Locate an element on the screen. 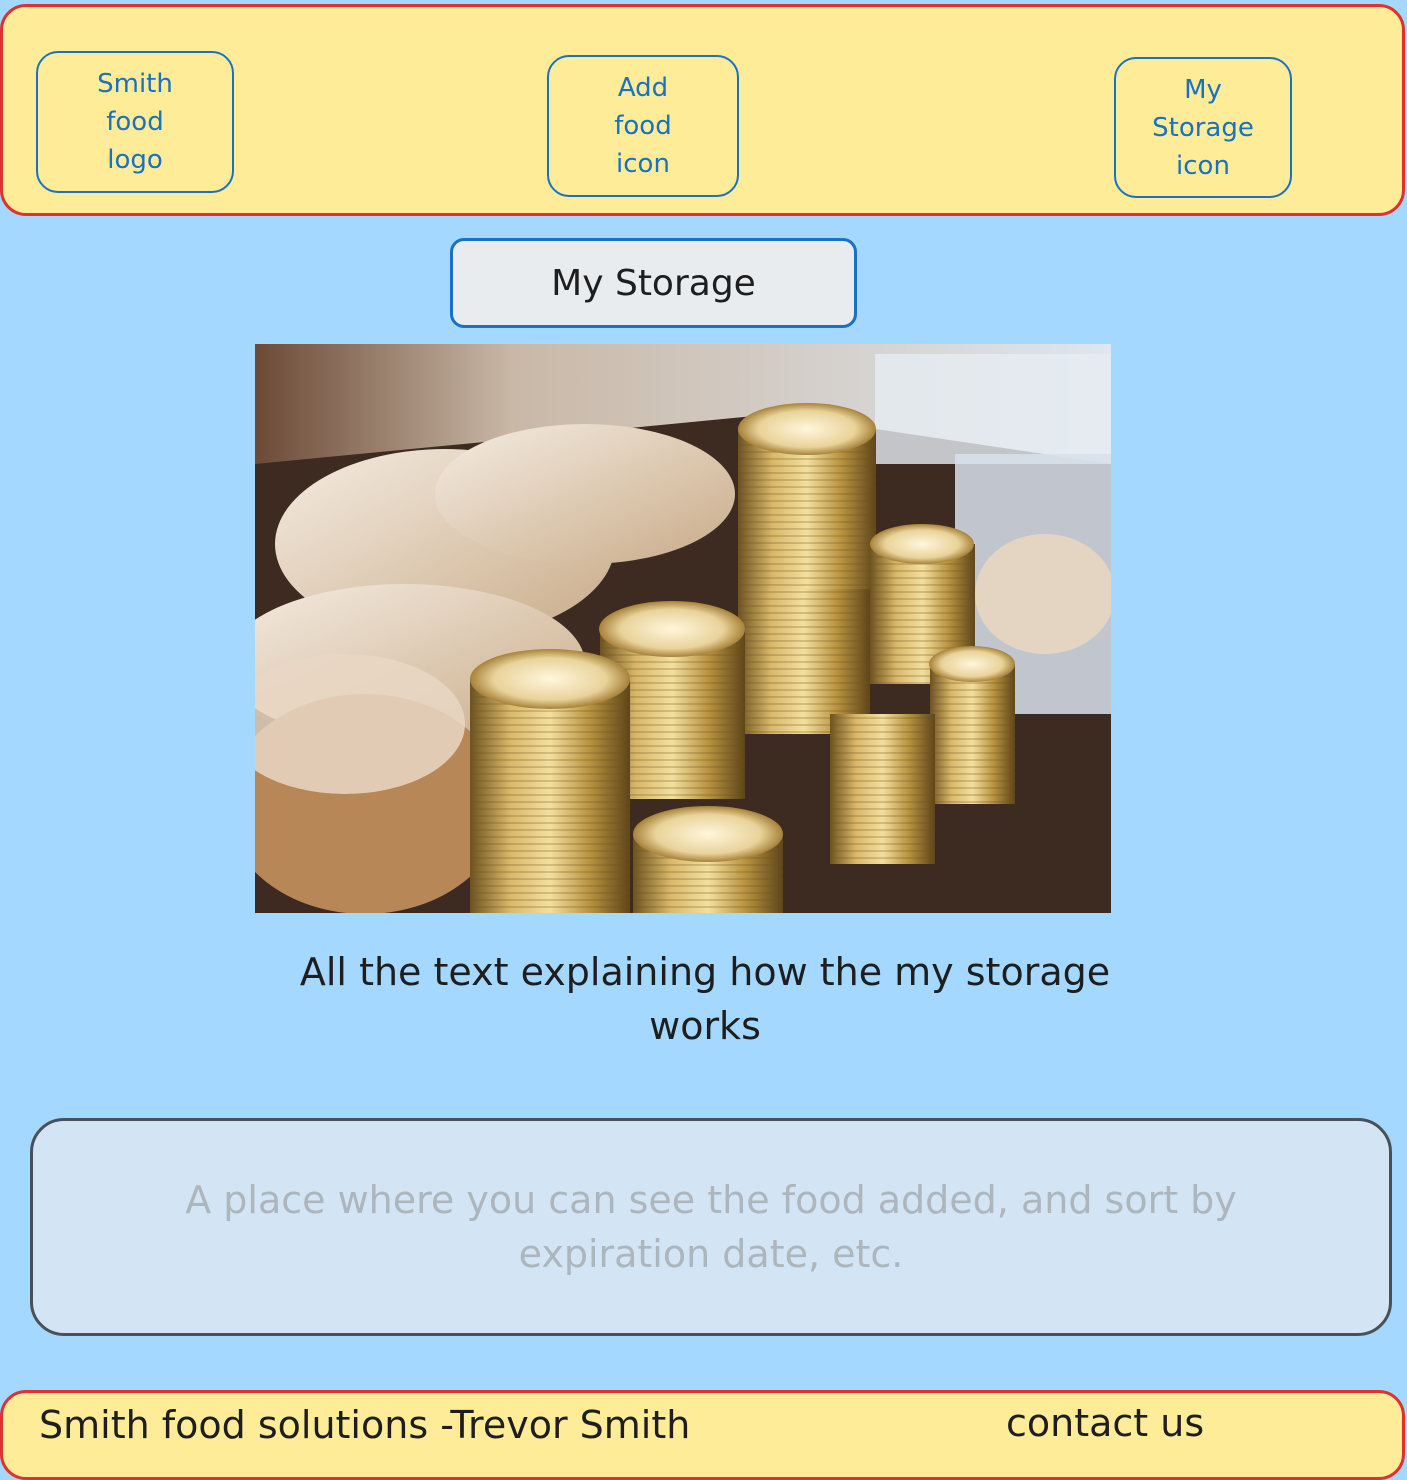  my-storage-icon: My Storage icon is located at coordinates (1203, 127).